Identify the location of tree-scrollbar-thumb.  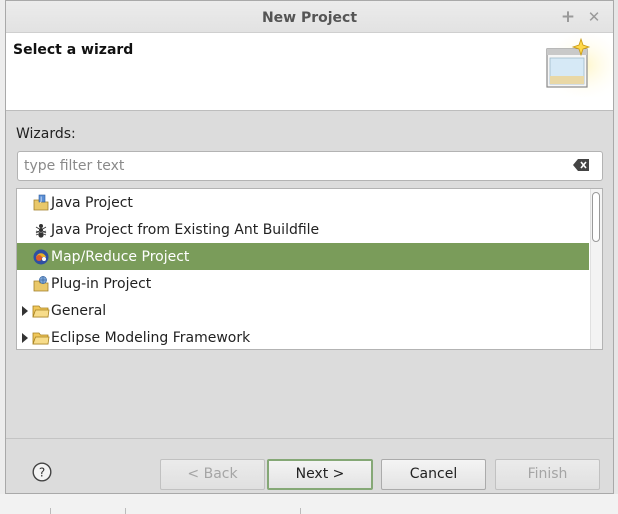
(596, 217).